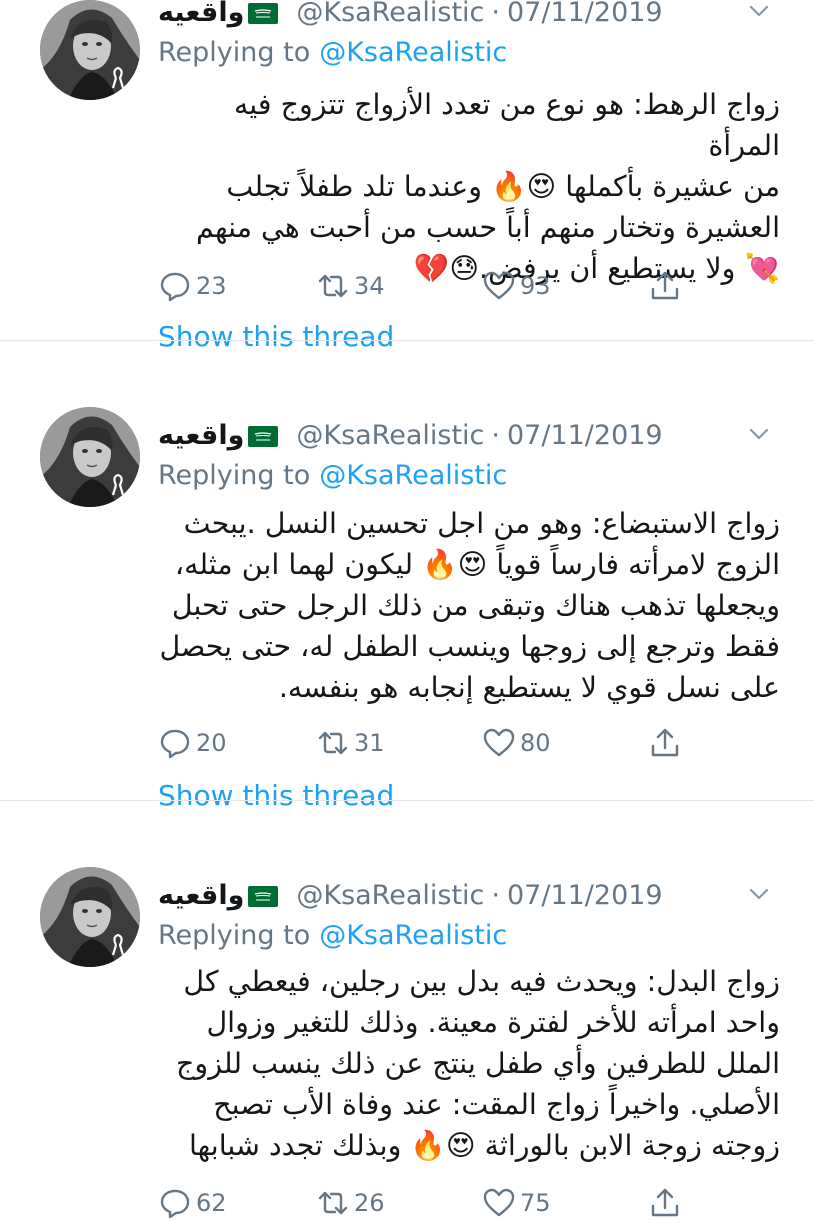 The width and height of the screenshot is (814, 1223). I want to click on tweet-actions: 20 31 80, so click(471, 743).